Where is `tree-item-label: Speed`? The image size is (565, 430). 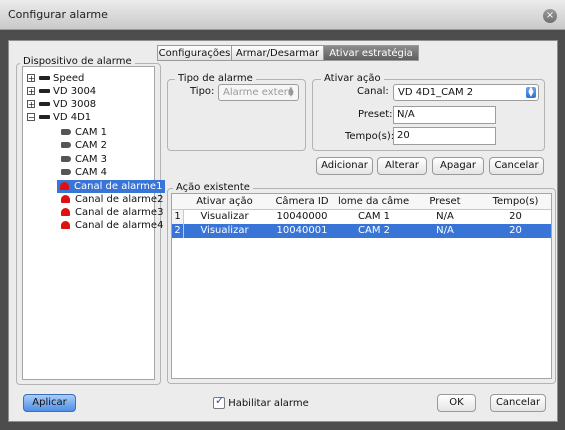 tree-item-label: Speed is located at coordinates (69, 78).